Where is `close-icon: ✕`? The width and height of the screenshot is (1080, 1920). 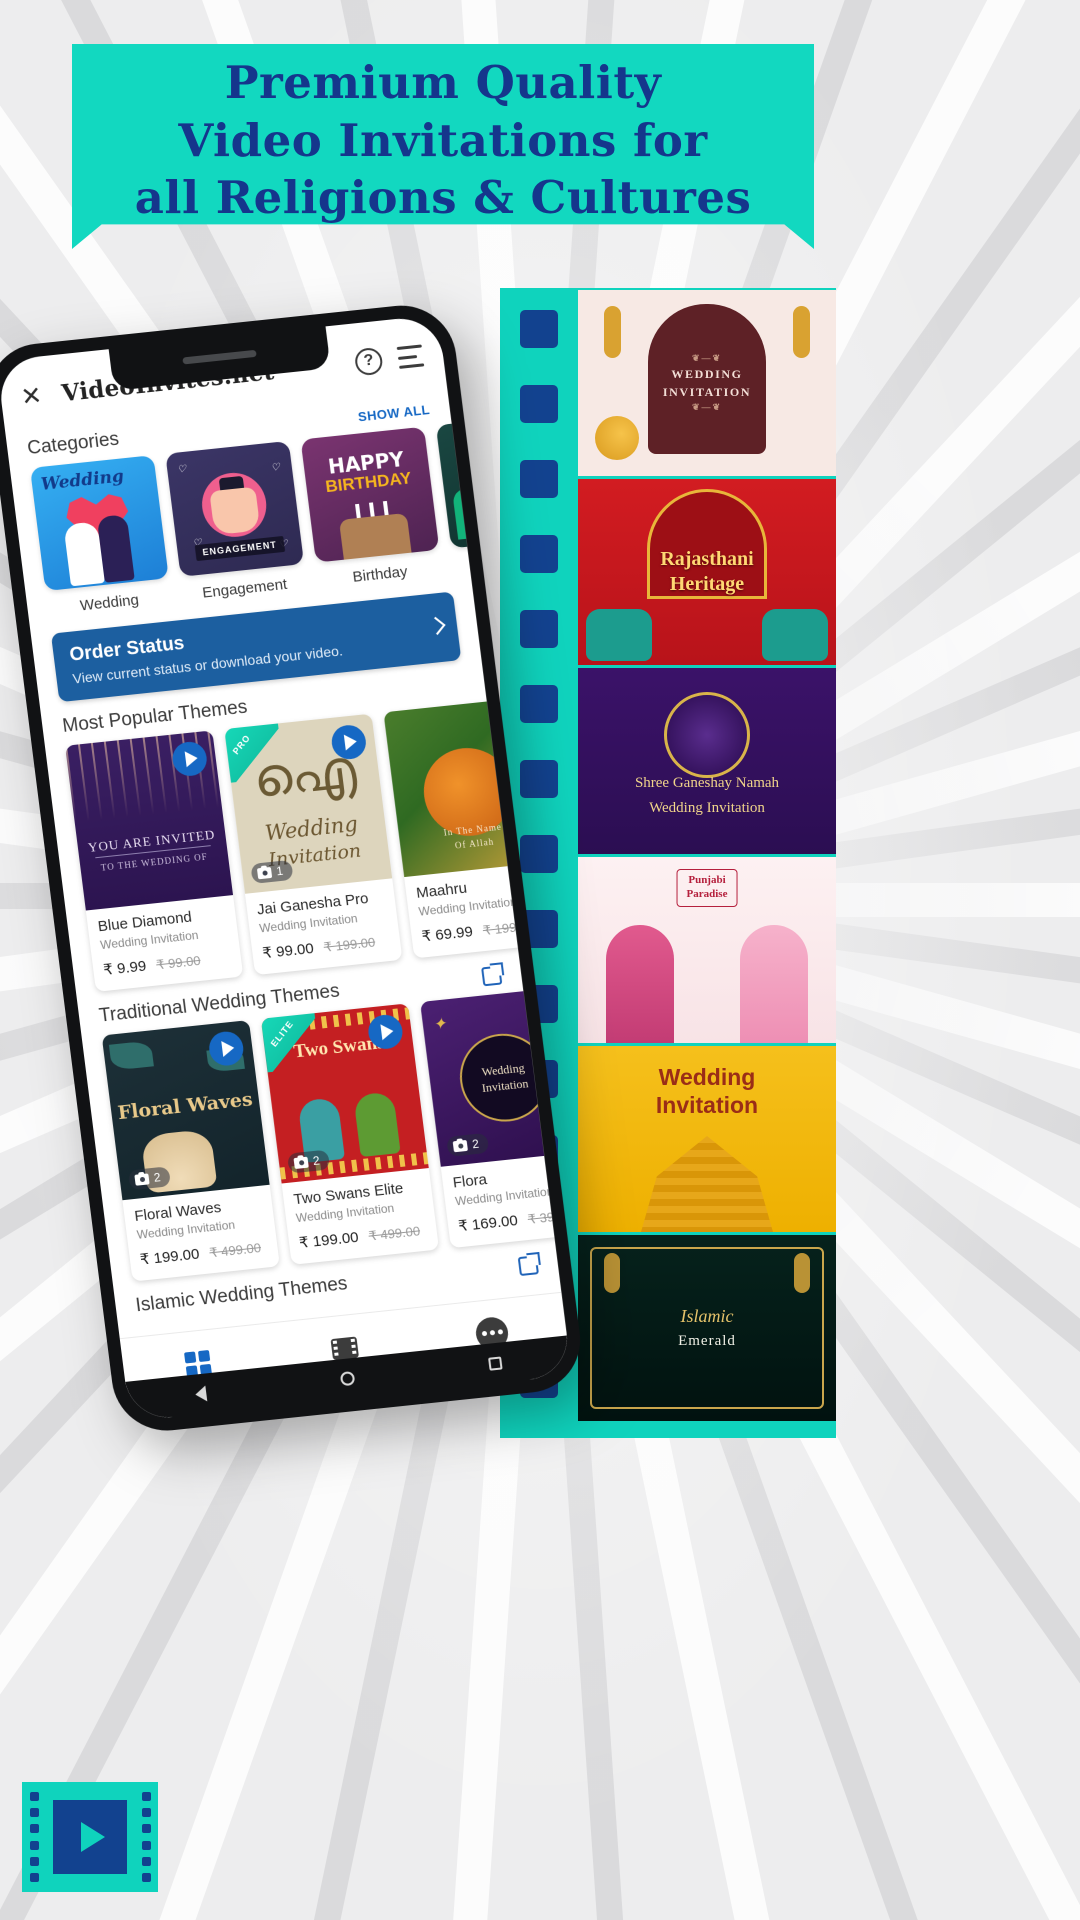 close-icon: ✕ is located at coordinates (31, 396).